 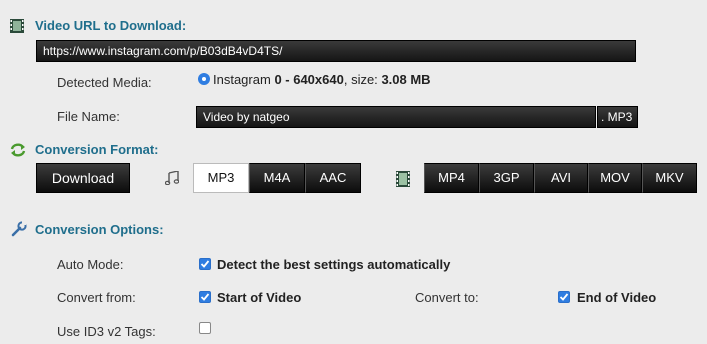 I want to click on music-note-icon, so click(x=172, y=180).